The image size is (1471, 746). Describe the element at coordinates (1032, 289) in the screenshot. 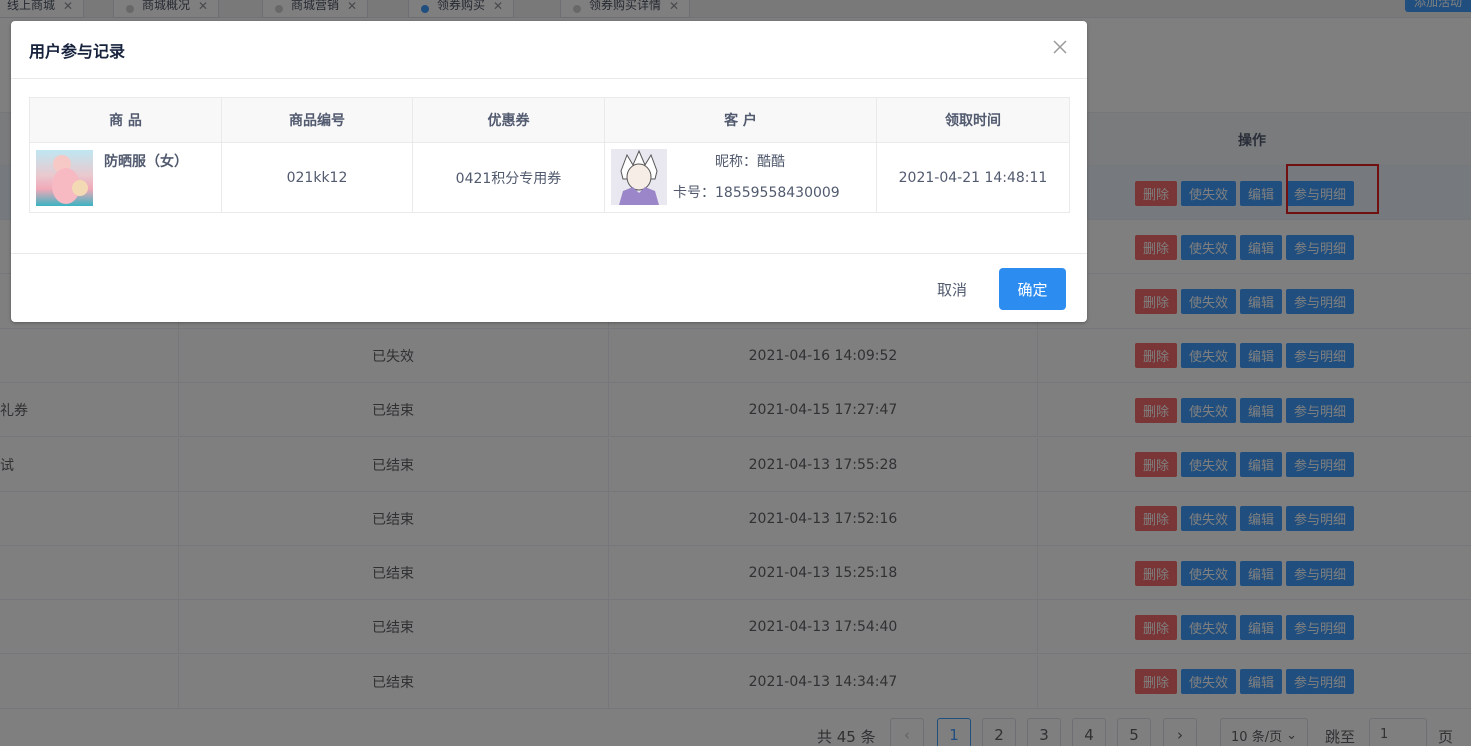

I see `confirm-button: 确定` at that location.